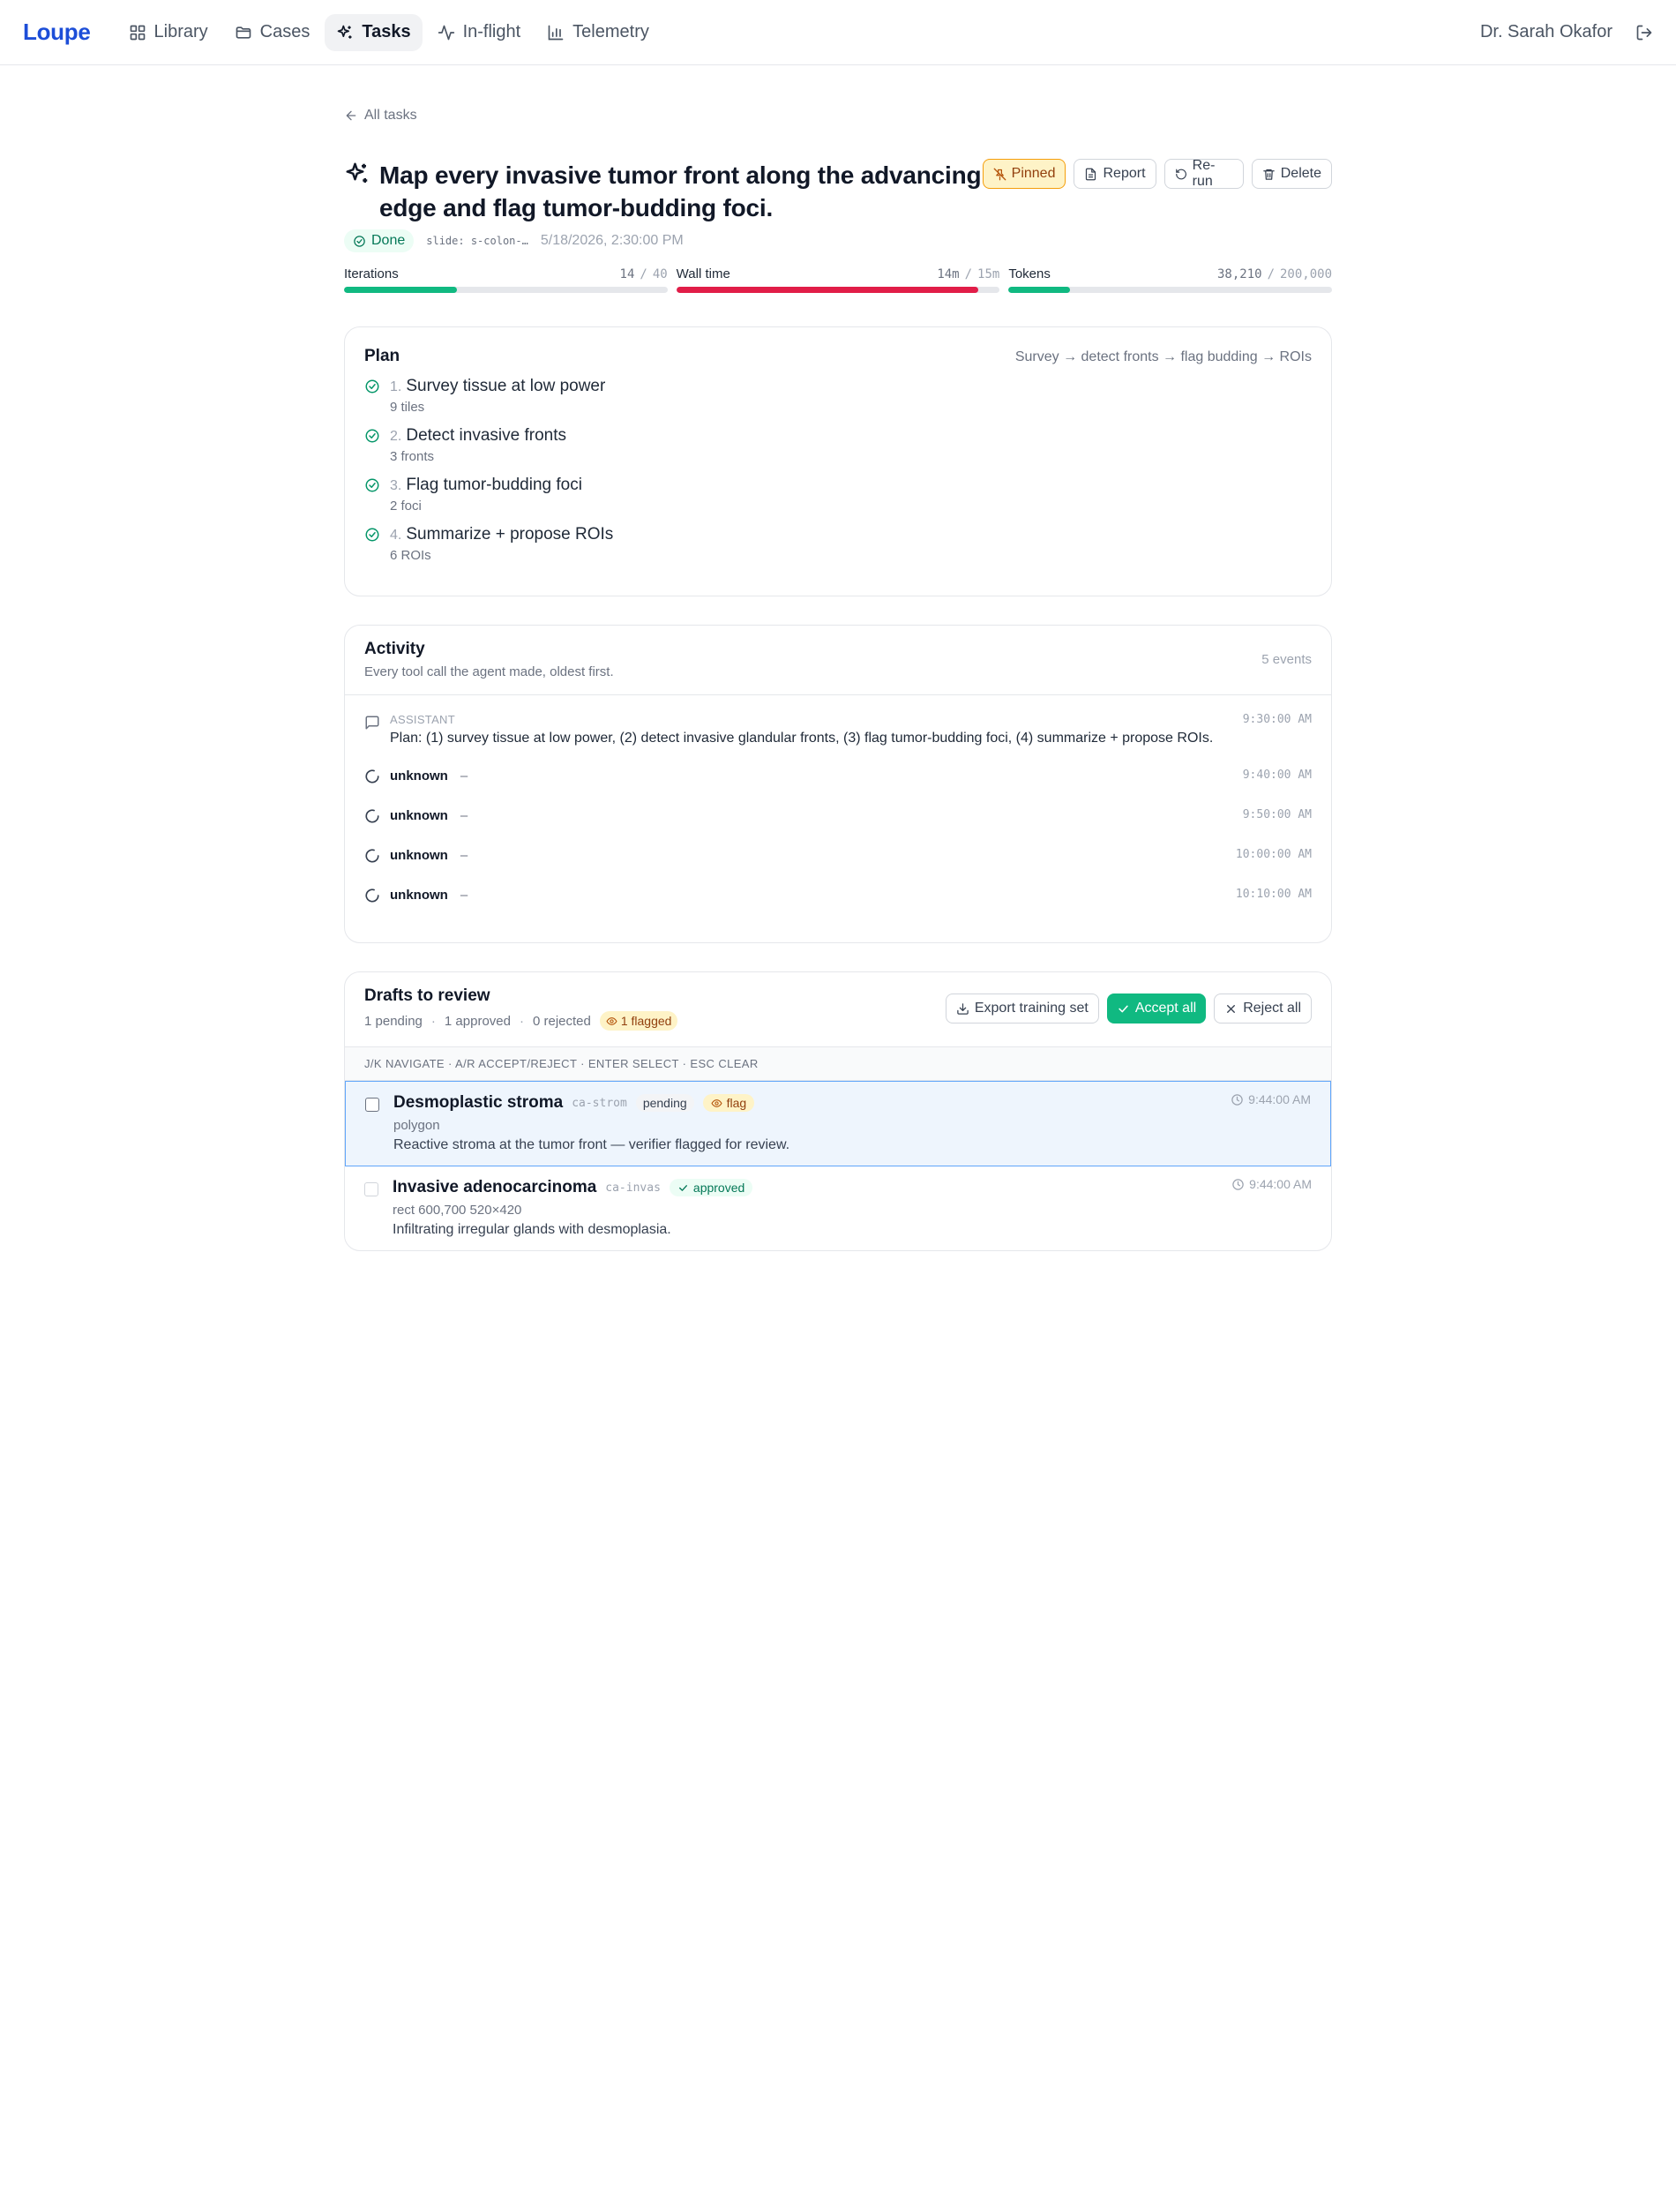 The image size is (1676, 2212). I want to click on back-link: All tasks, so click(381, 116).